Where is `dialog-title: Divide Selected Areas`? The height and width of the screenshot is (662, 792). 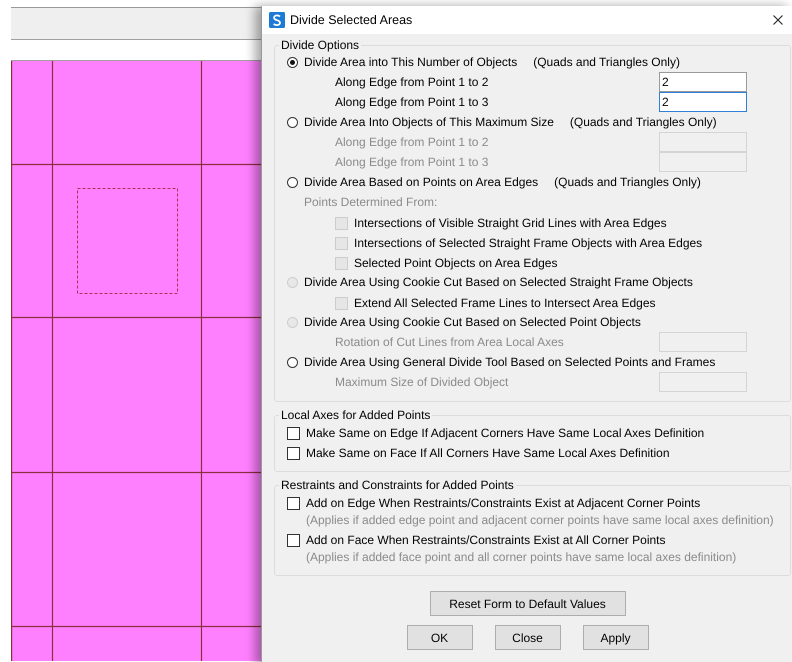
dialog-title: Divide Selected Areas is located at coordinates (352, 20).